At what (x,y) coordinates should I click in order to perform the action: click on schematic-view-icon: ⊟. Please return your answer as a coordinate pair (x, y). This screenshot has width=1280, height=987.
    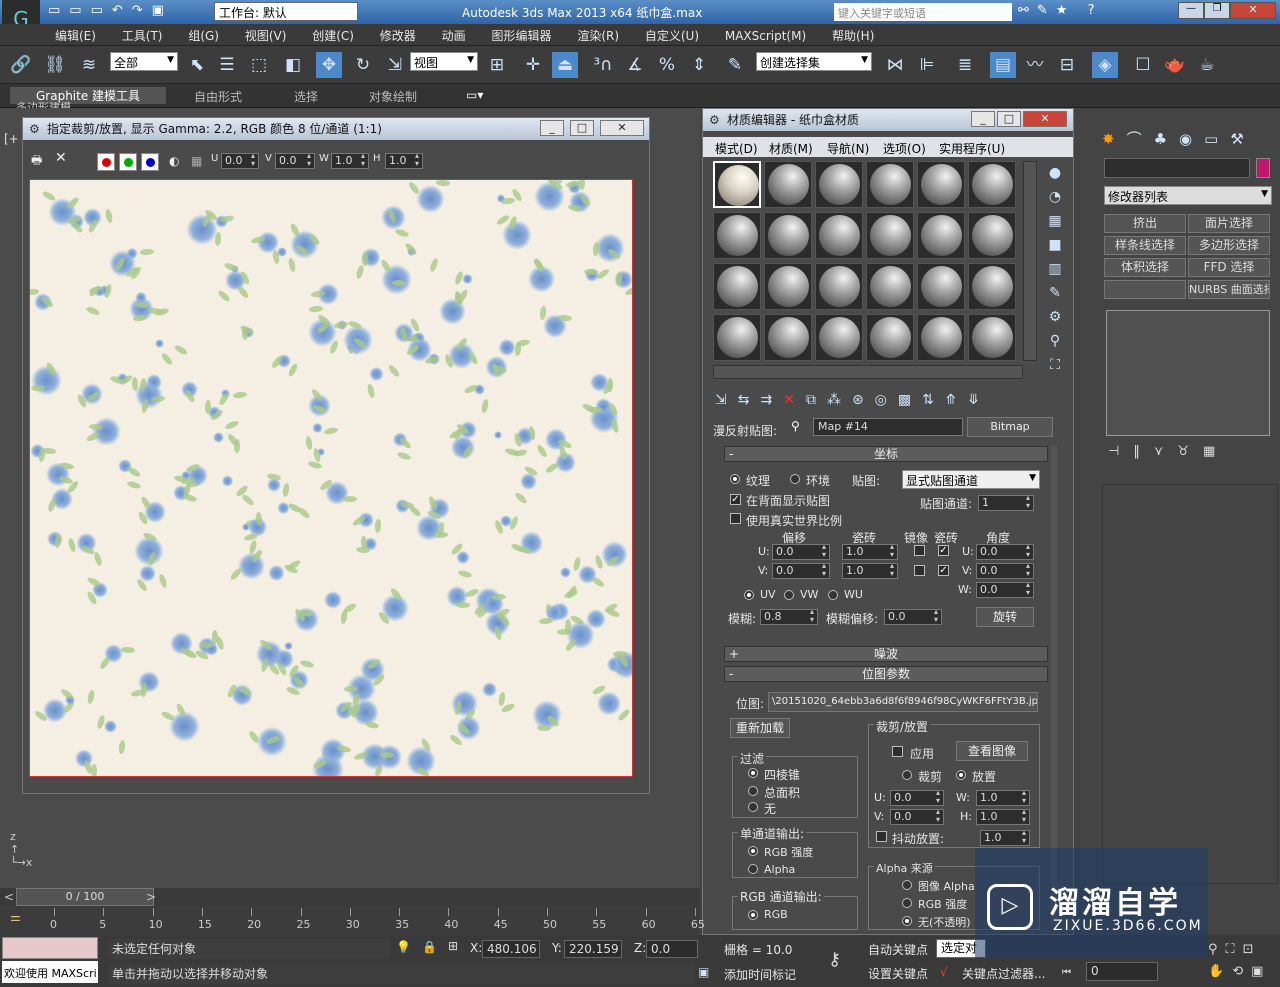
    Looking at the image, I should click on (1067, 65).